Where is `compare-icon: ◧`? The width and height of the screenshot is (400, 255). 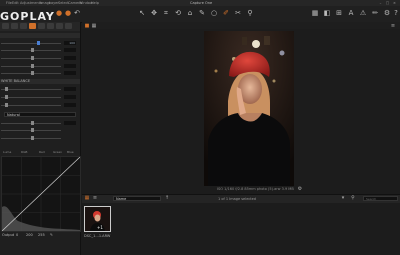
compare-icon: ◧ is located at coordinates (327, 13).